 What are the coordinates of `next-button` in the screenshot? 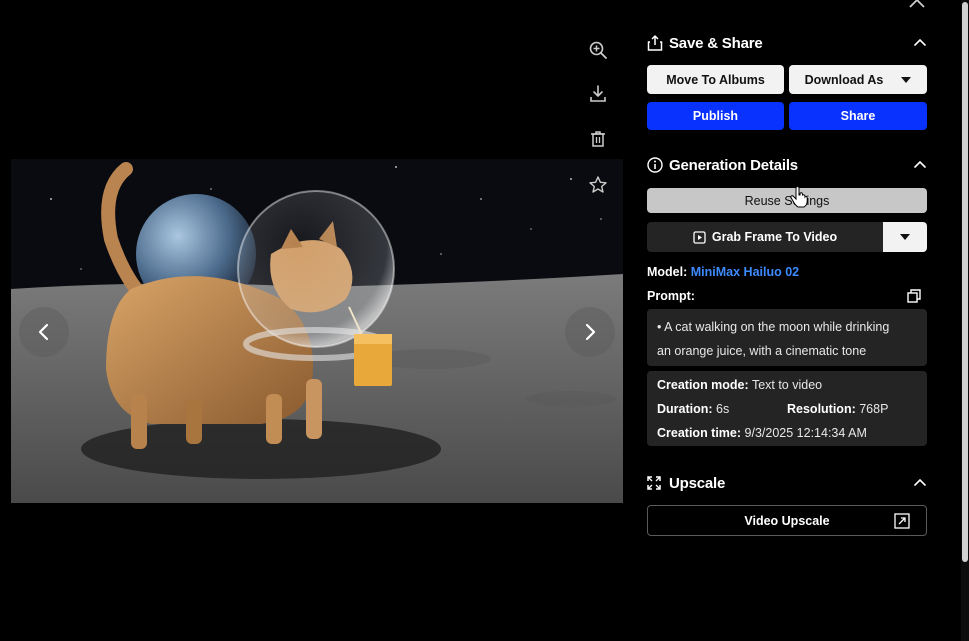 It's located at (590, 332).